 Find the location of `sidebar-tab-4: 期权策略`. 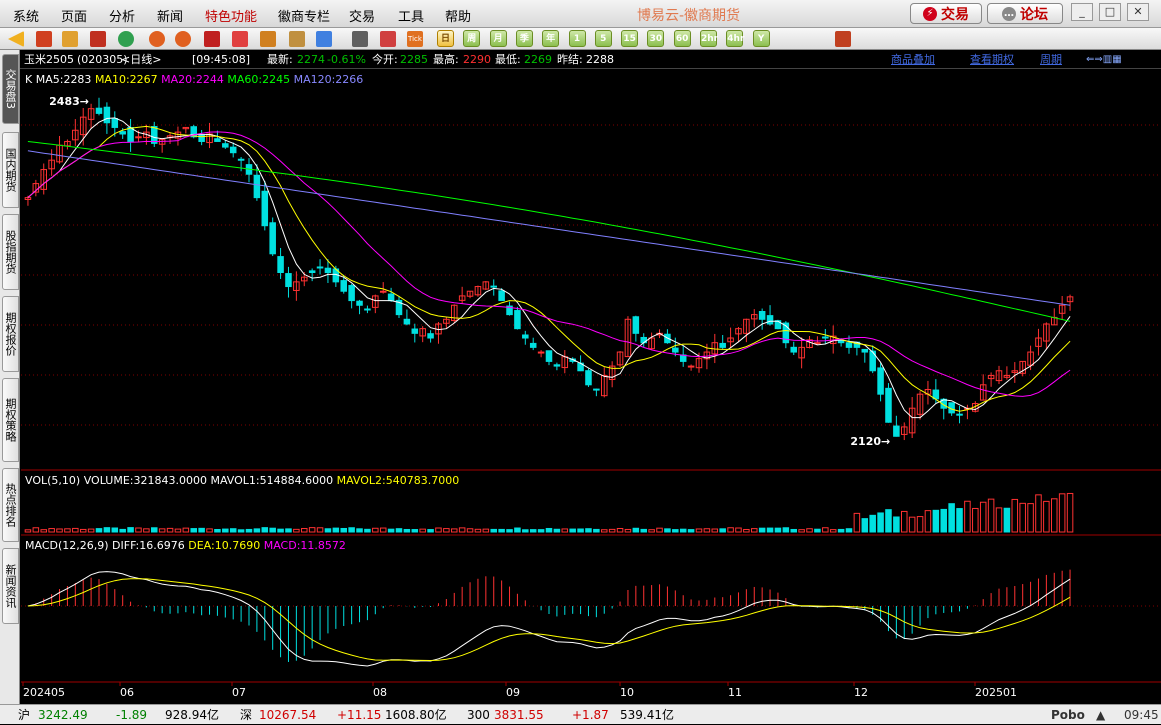

sidebar-tab-4: 期权策略 is located at coordinates (10, 420).